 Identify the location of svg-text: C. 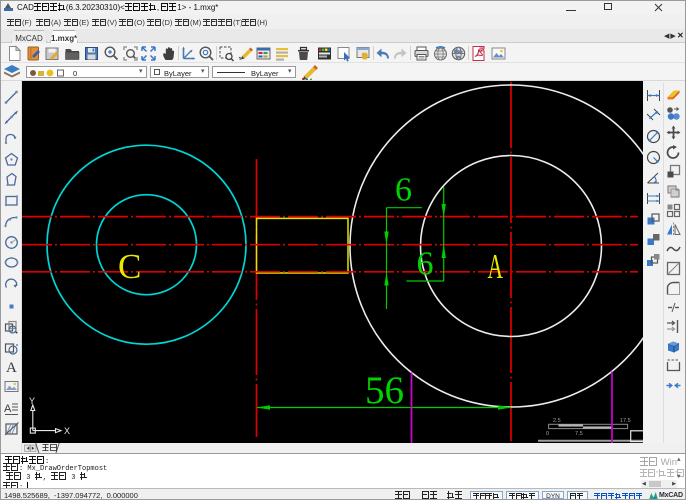
(129, 266).